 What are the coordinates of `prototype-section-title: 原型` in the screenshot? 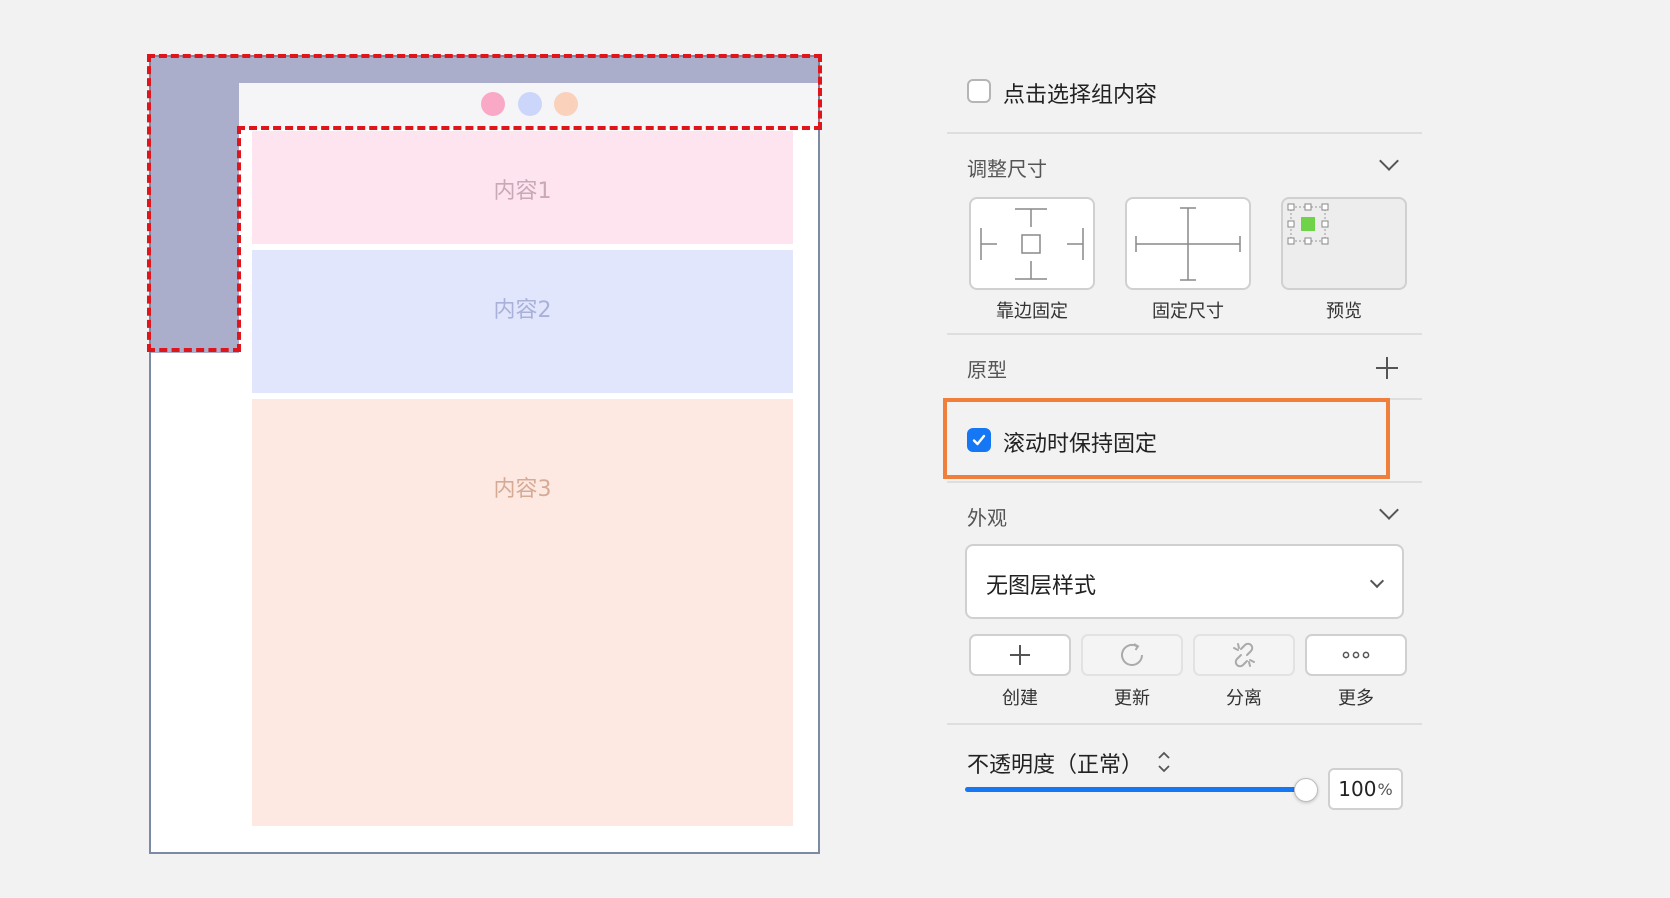 It's located at (987, 370).